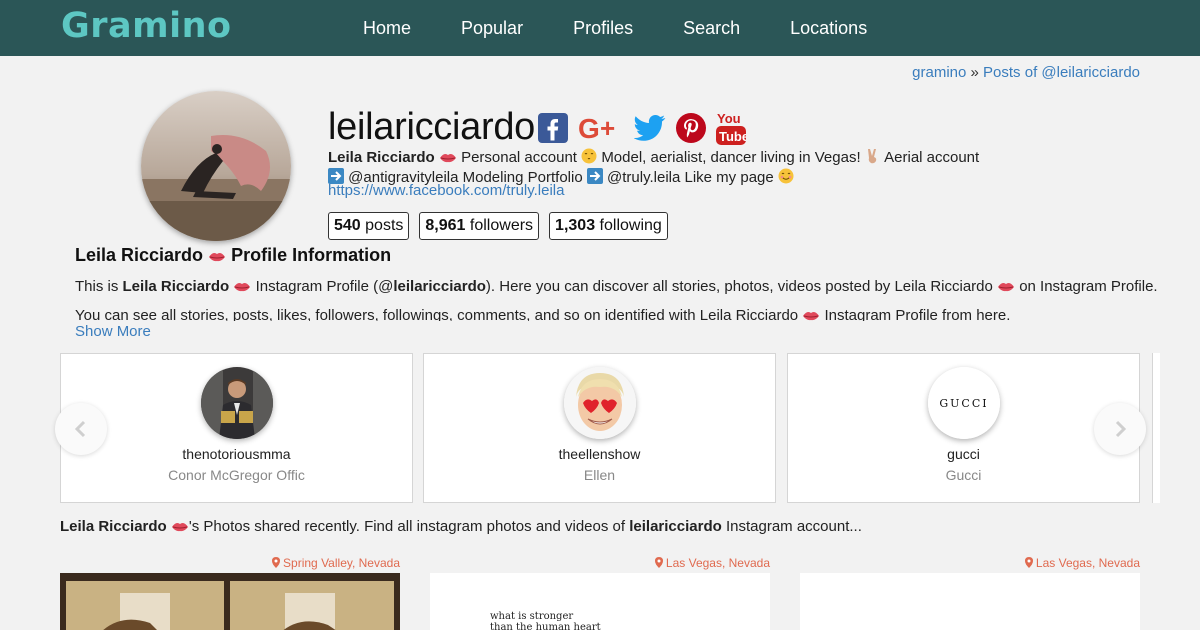 This screenshot has height=630, width=1200. I want to click on nav-profiles: Profiles, so click(603, 28).